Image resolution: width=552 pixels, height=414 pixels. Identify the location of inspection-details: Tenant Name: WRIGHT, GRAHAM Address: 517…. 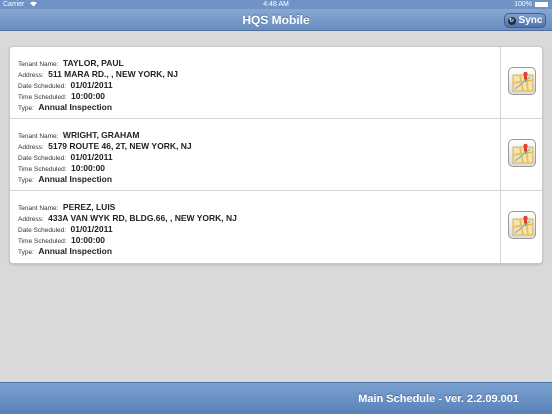
(105, 156).